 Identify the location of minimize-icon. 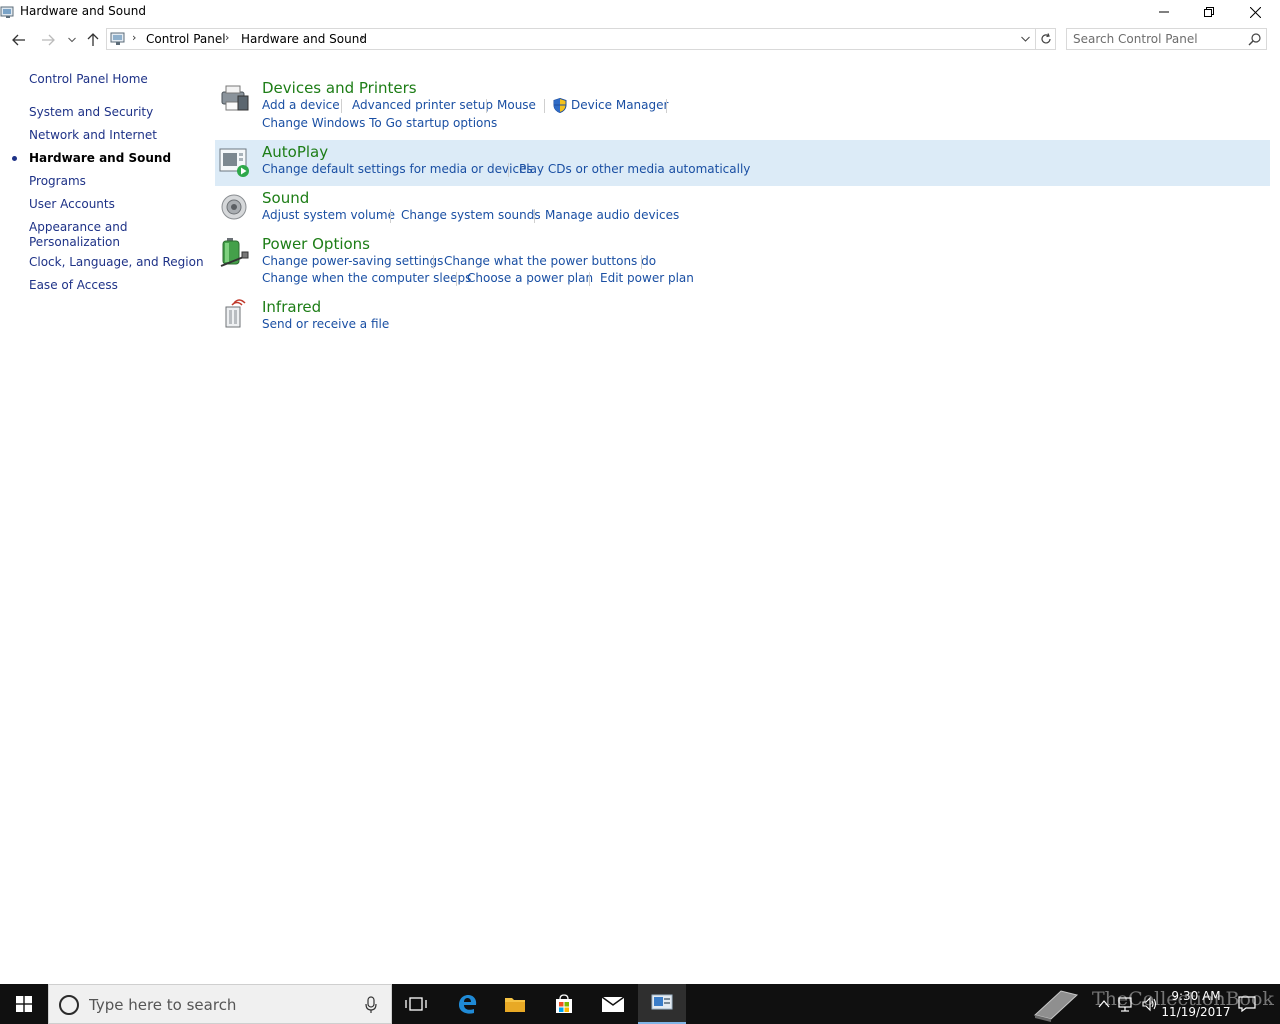
(1164, 12).